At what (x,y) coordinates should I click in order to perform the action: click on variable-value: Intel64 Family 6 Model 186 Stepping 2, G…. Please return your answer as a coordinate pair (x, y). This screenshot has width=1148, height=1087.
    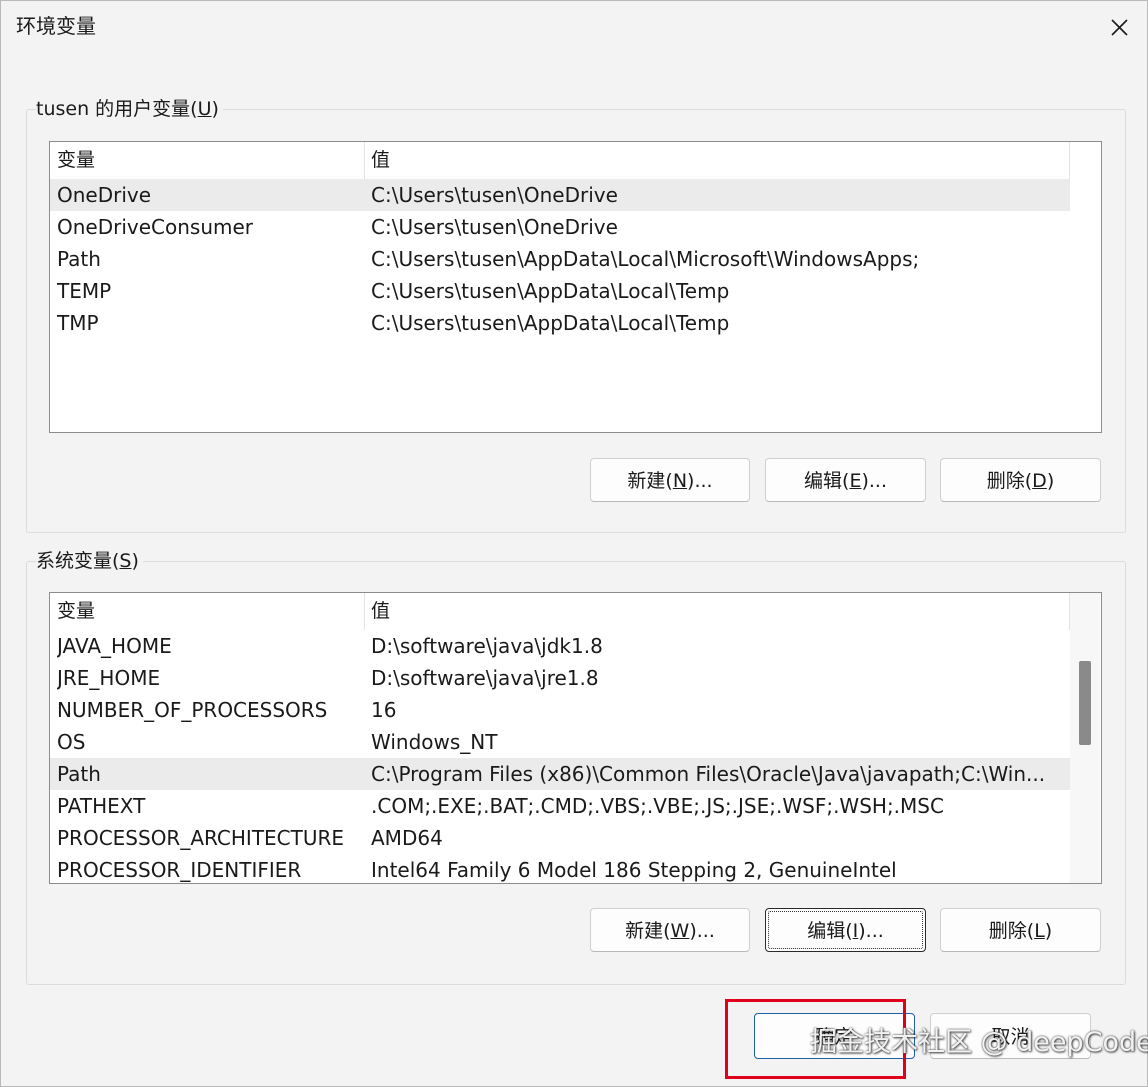
    Looking at the image, I should click on (634, 870).